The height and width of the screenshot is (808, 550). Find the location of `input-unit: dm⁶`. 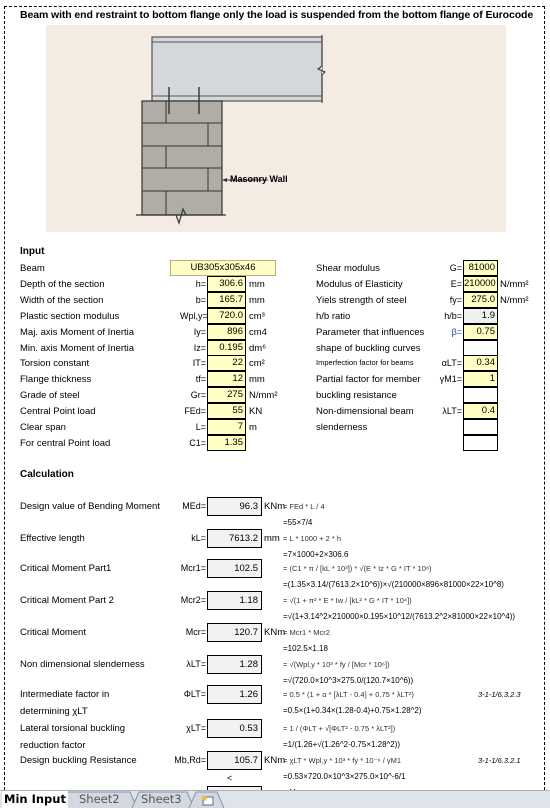

input-unit: dm⁶ is located at coordinates (258, 348).